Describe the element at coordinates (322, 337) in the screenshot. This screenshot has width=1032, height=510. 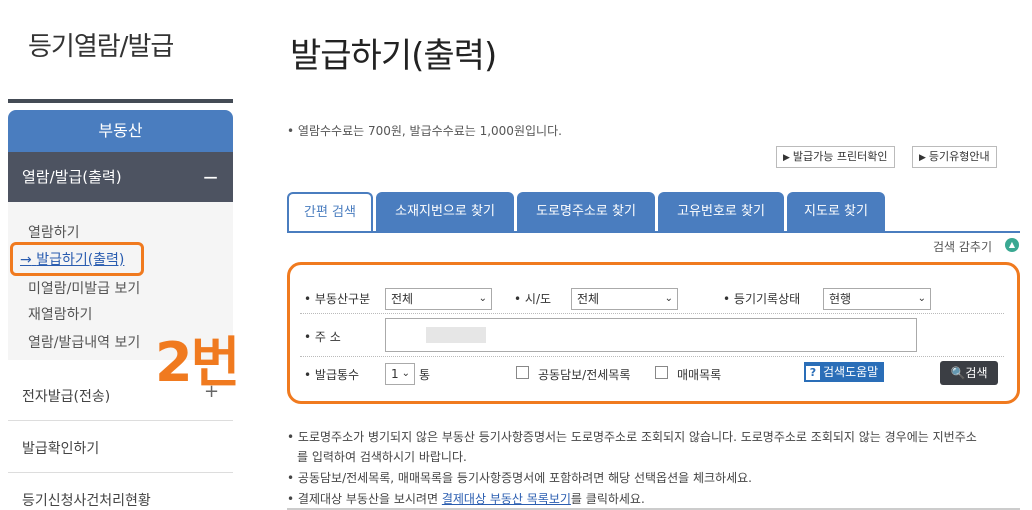
I see `address-label: • 주 소` at that location.